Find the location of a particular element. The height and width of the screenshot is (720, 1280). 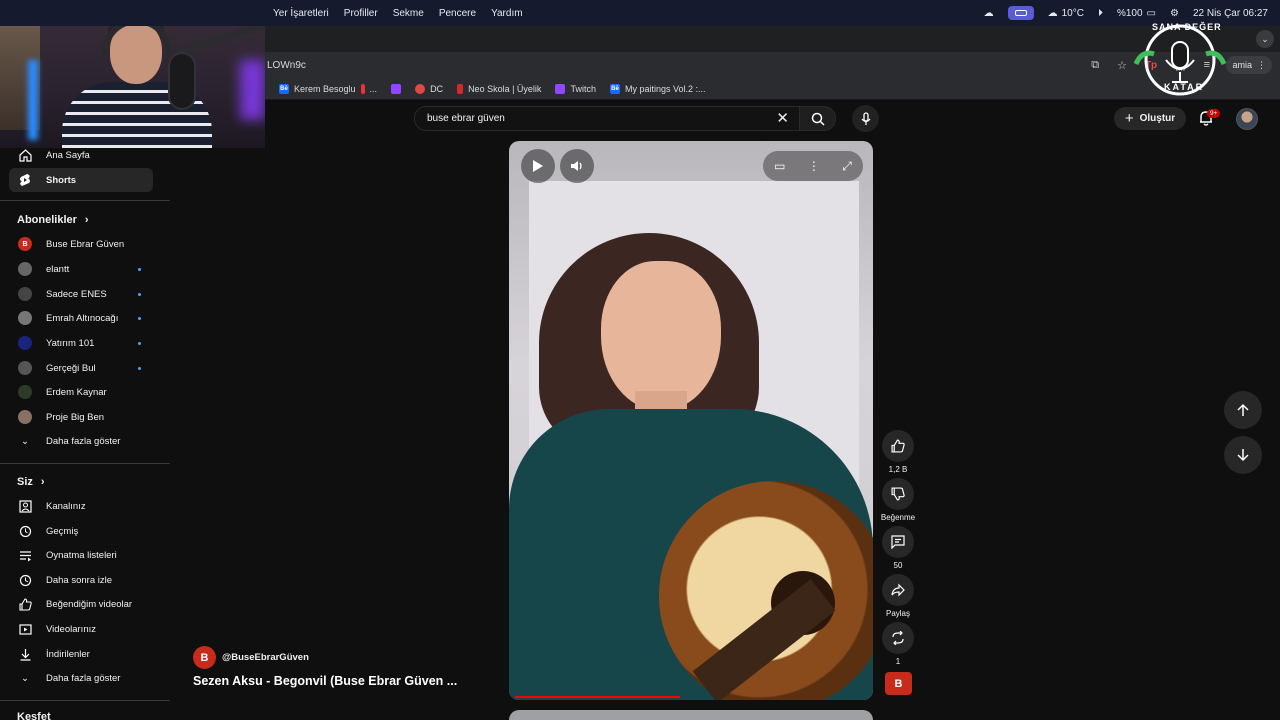

sidebar-item-sub-sadece-enes: Sadece ENES is located at coordinates (81, 294).